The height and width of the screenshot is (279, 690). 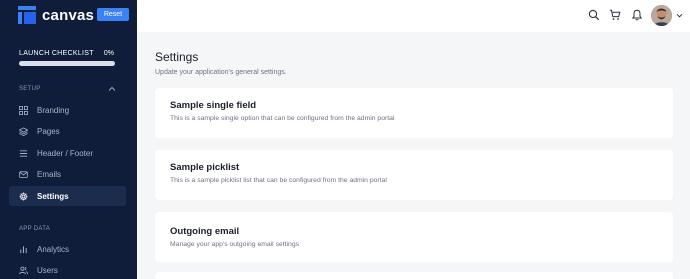 I want to click on sidebar-item-settings: Settings, so click(x=67, y=196).